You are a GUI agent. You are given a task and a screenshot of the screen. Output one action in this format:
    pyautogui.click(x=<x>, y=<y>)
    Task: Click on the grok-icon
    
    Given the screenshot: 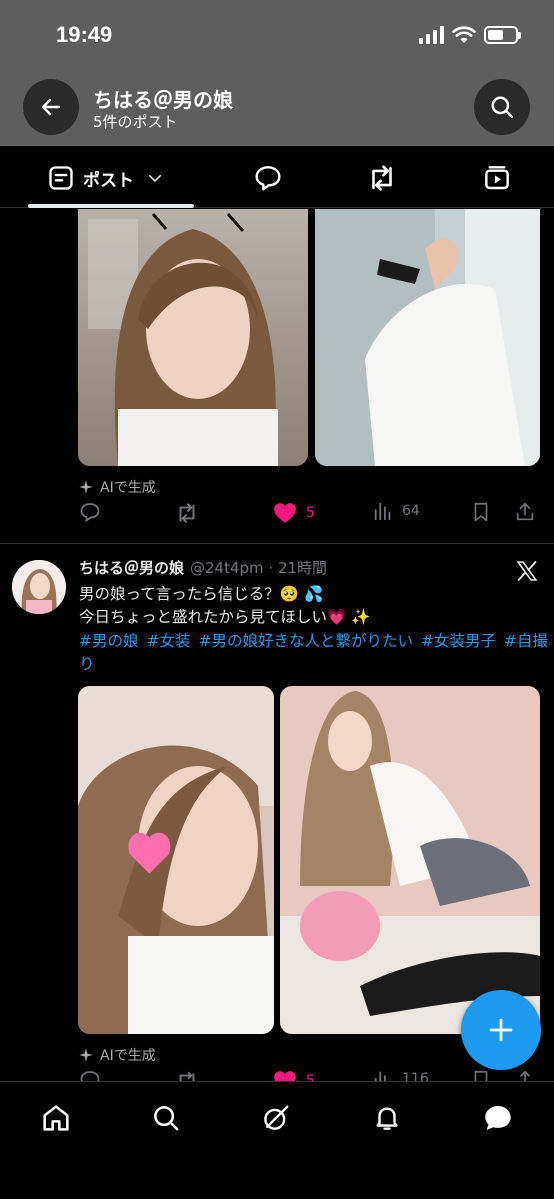 What is the action you would take?
    pyautogui.click(x=276, y=1117)
    